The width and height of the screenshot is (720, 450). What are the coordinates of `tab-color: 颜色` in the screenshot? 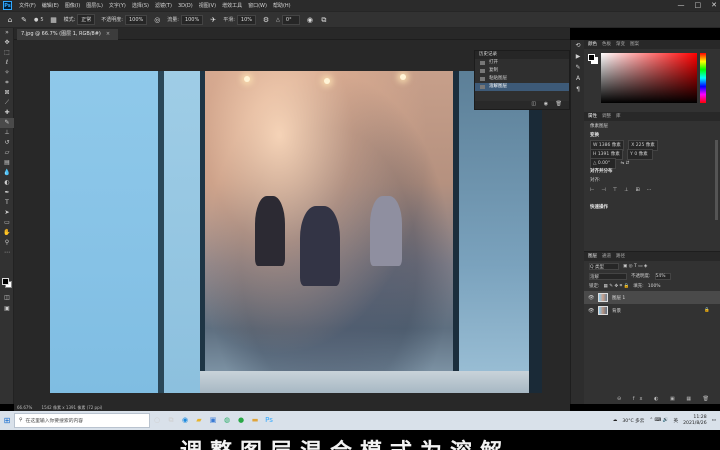 It's located at (592, 44).